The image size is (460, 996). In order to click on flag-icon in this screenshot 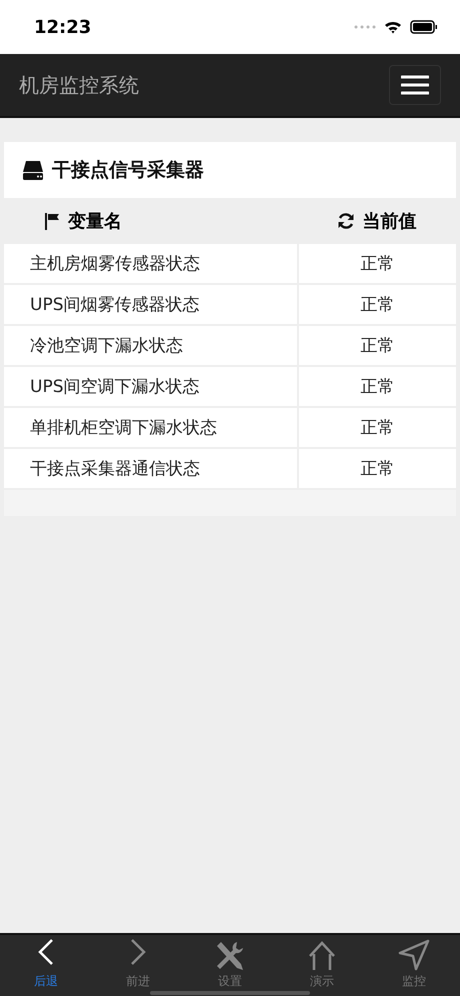, I will do `click(52, 221)`.